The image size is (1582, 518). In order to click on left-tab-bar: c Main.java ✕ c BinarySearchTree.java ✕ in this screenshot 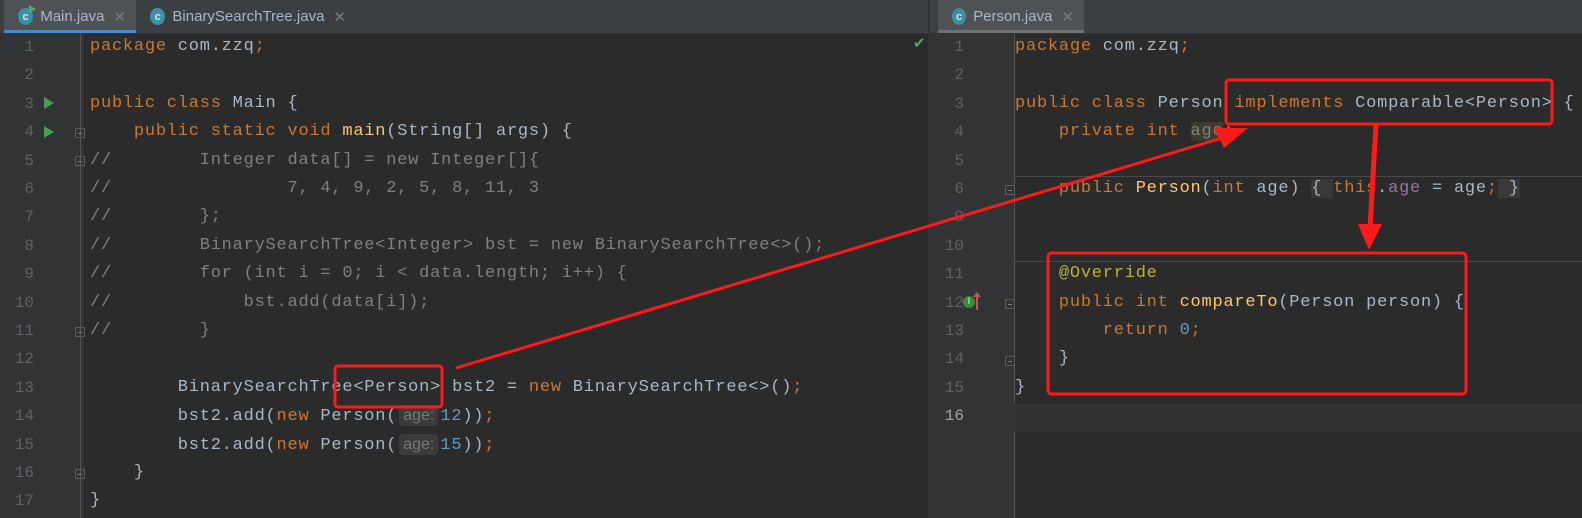, I will do `click(464, 17)`.